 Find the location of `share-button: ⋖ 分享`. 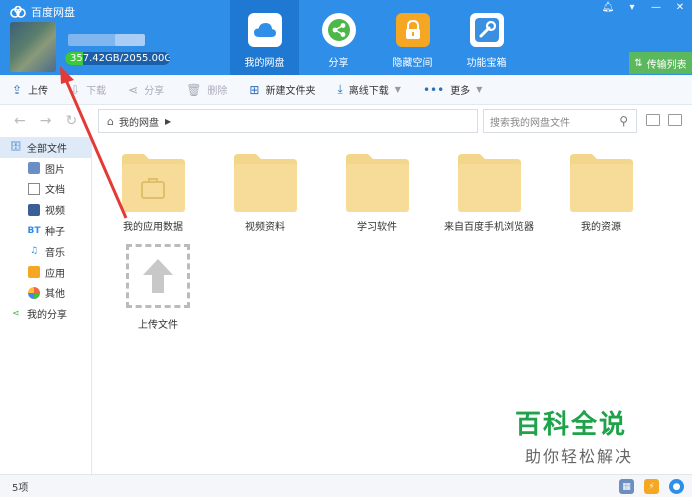

share-button: ⋖ 分享 is located at coordinates (146, 90).